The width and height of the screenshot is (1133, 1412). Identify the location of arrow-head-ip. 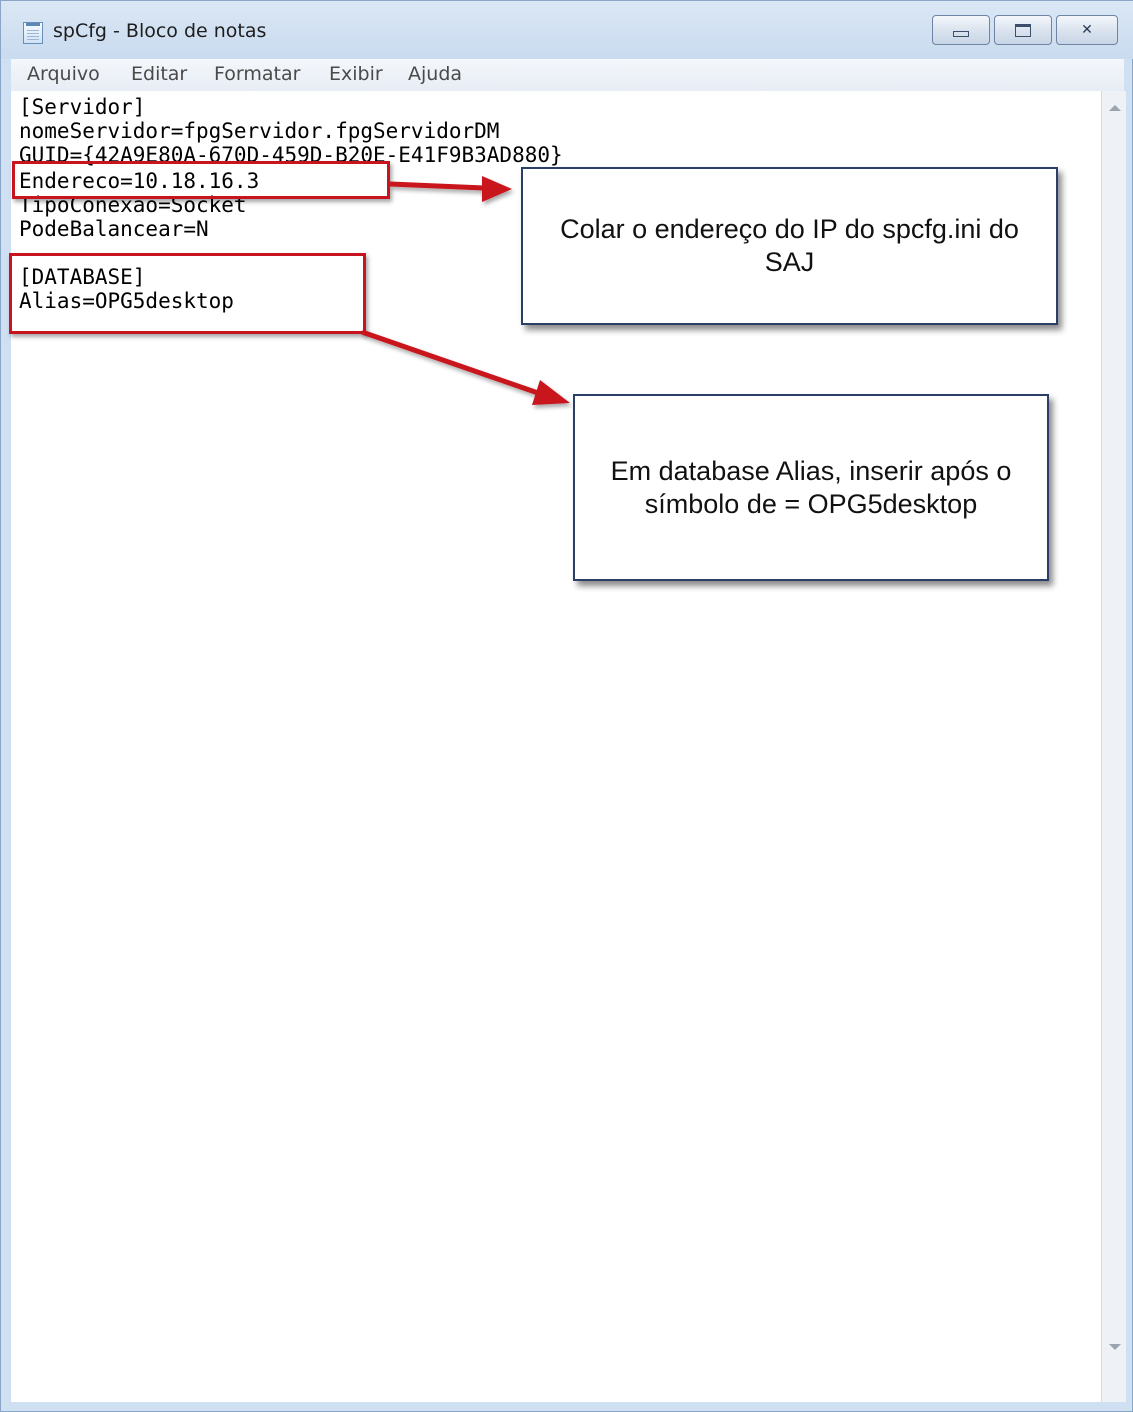
(497, 189).